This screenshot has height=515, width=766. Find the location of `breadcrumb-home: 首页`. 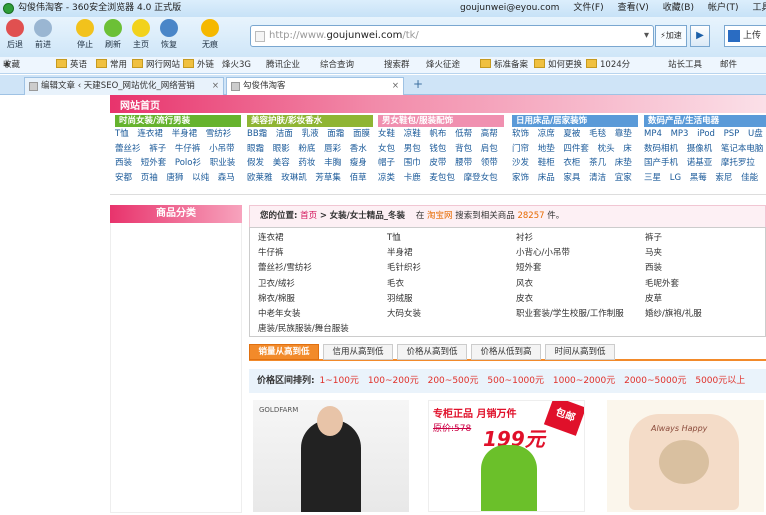

breadcrumb-home: 首页 is located at coordinates (308, 216).